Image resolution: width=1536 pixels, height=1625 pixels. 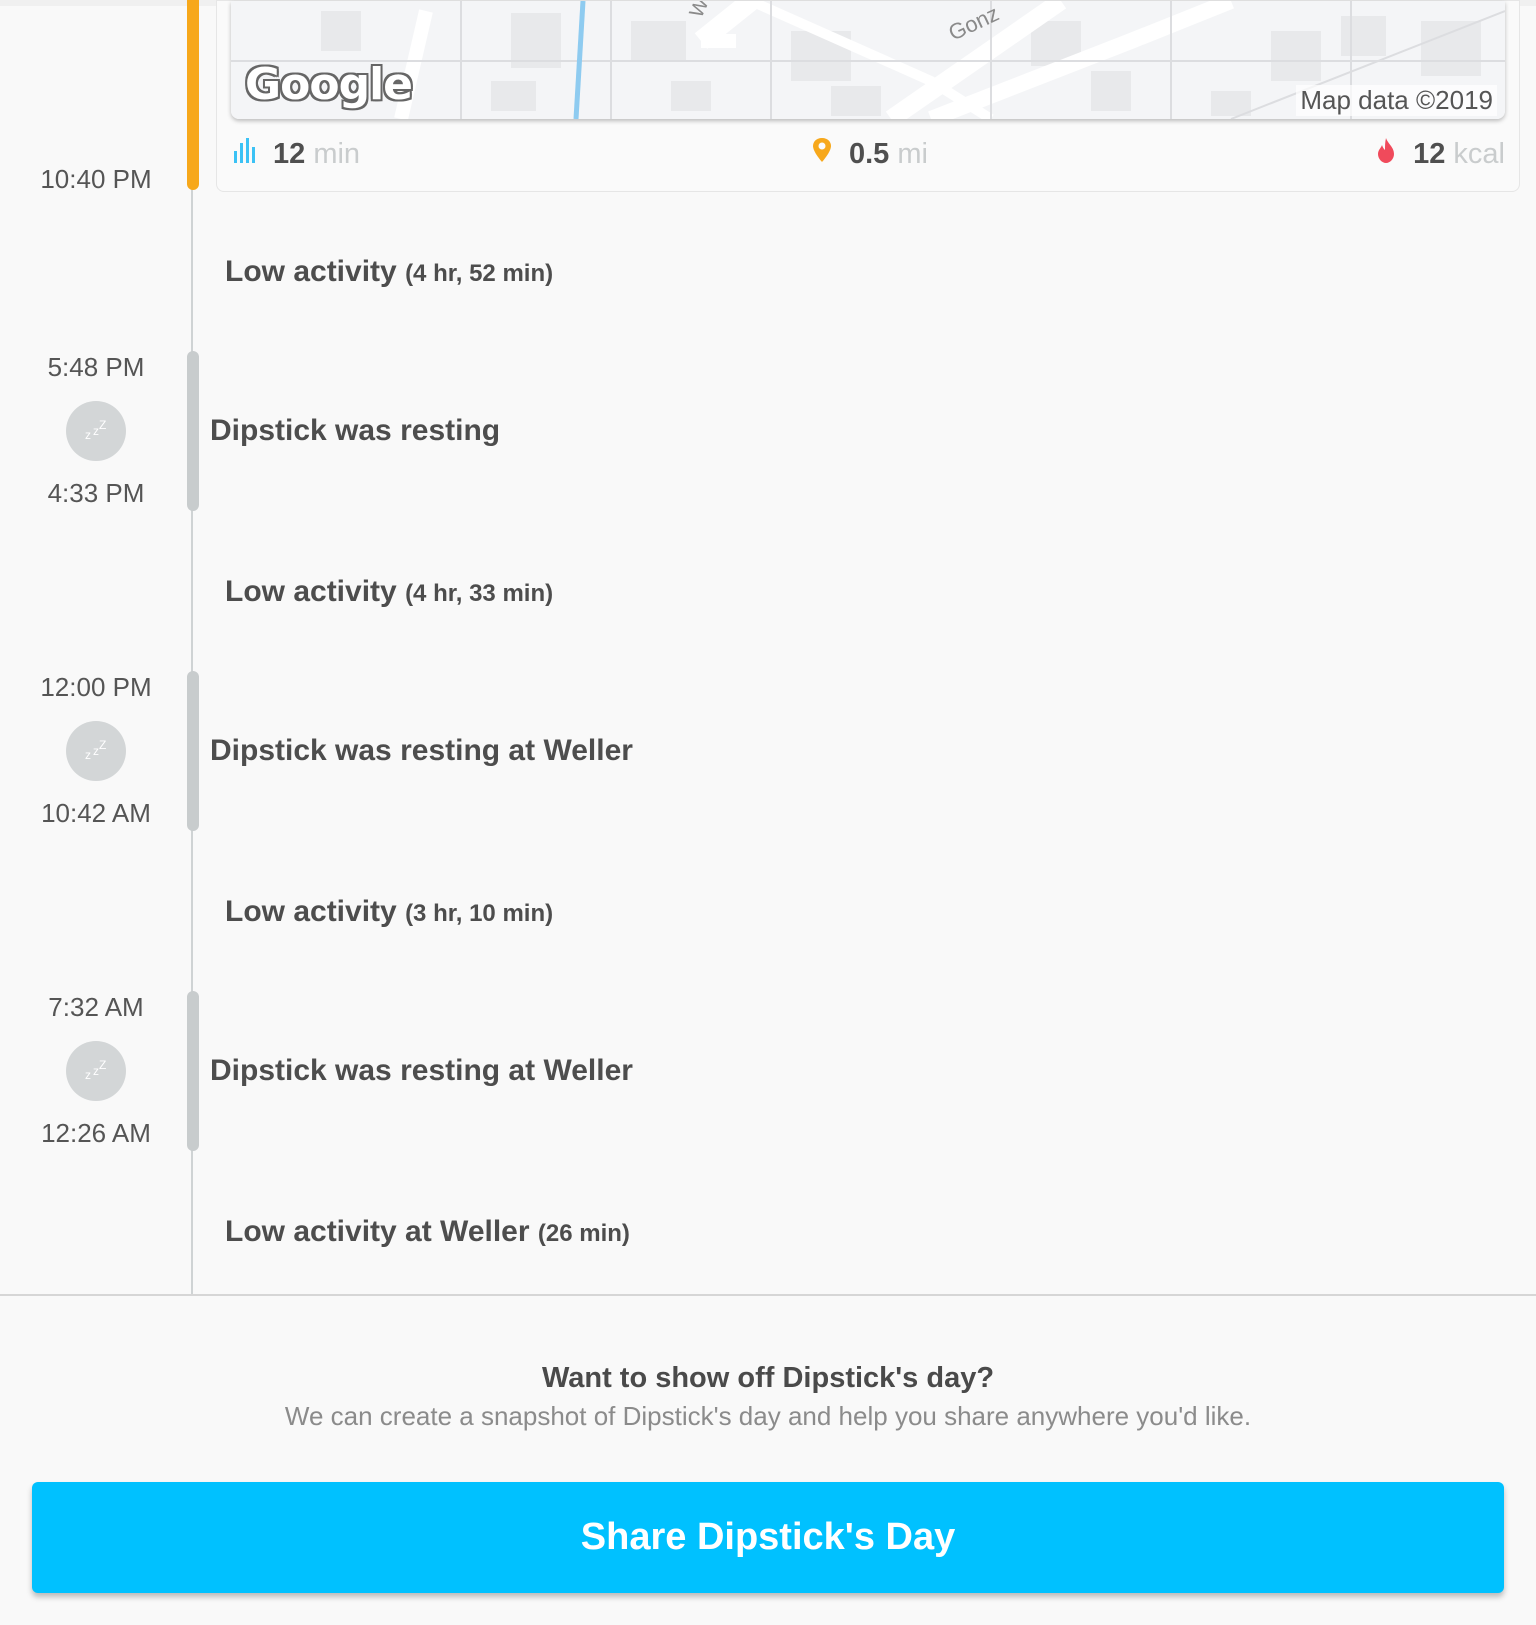 I want to click on rest-item-label: Dipstick was resting, so click(x=355, y=431).